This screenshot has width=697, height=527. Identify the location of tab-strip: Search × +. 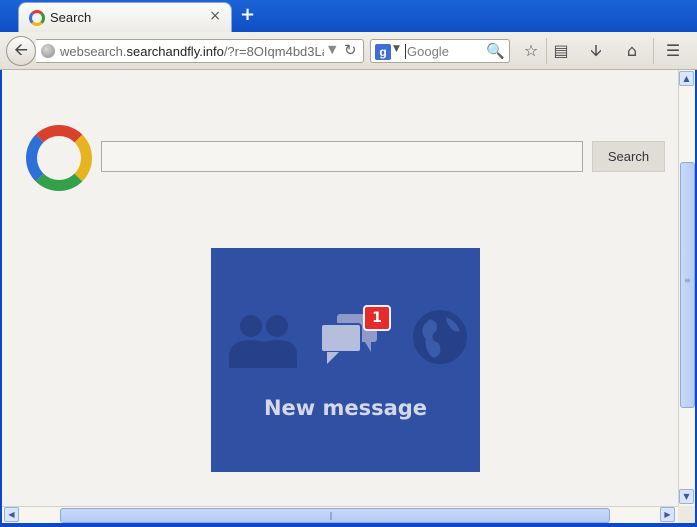
(348, 16).